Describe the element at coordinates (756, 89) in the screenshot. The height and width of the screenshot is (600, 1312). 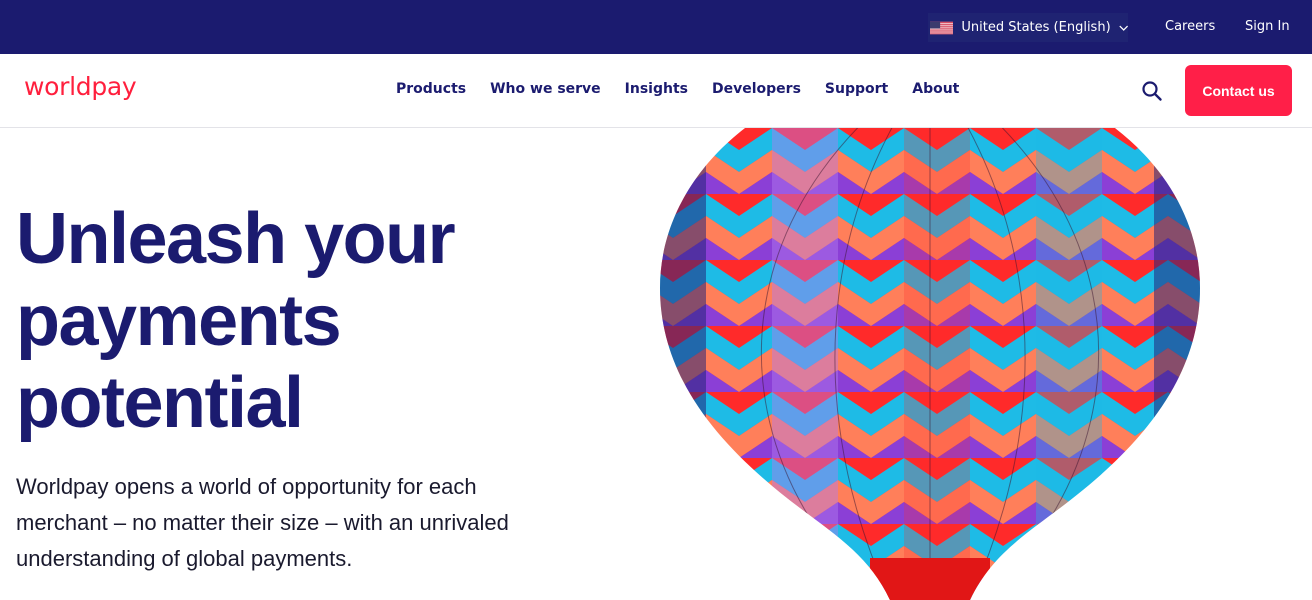
I see `nav-item-developers: Developers` at that location.